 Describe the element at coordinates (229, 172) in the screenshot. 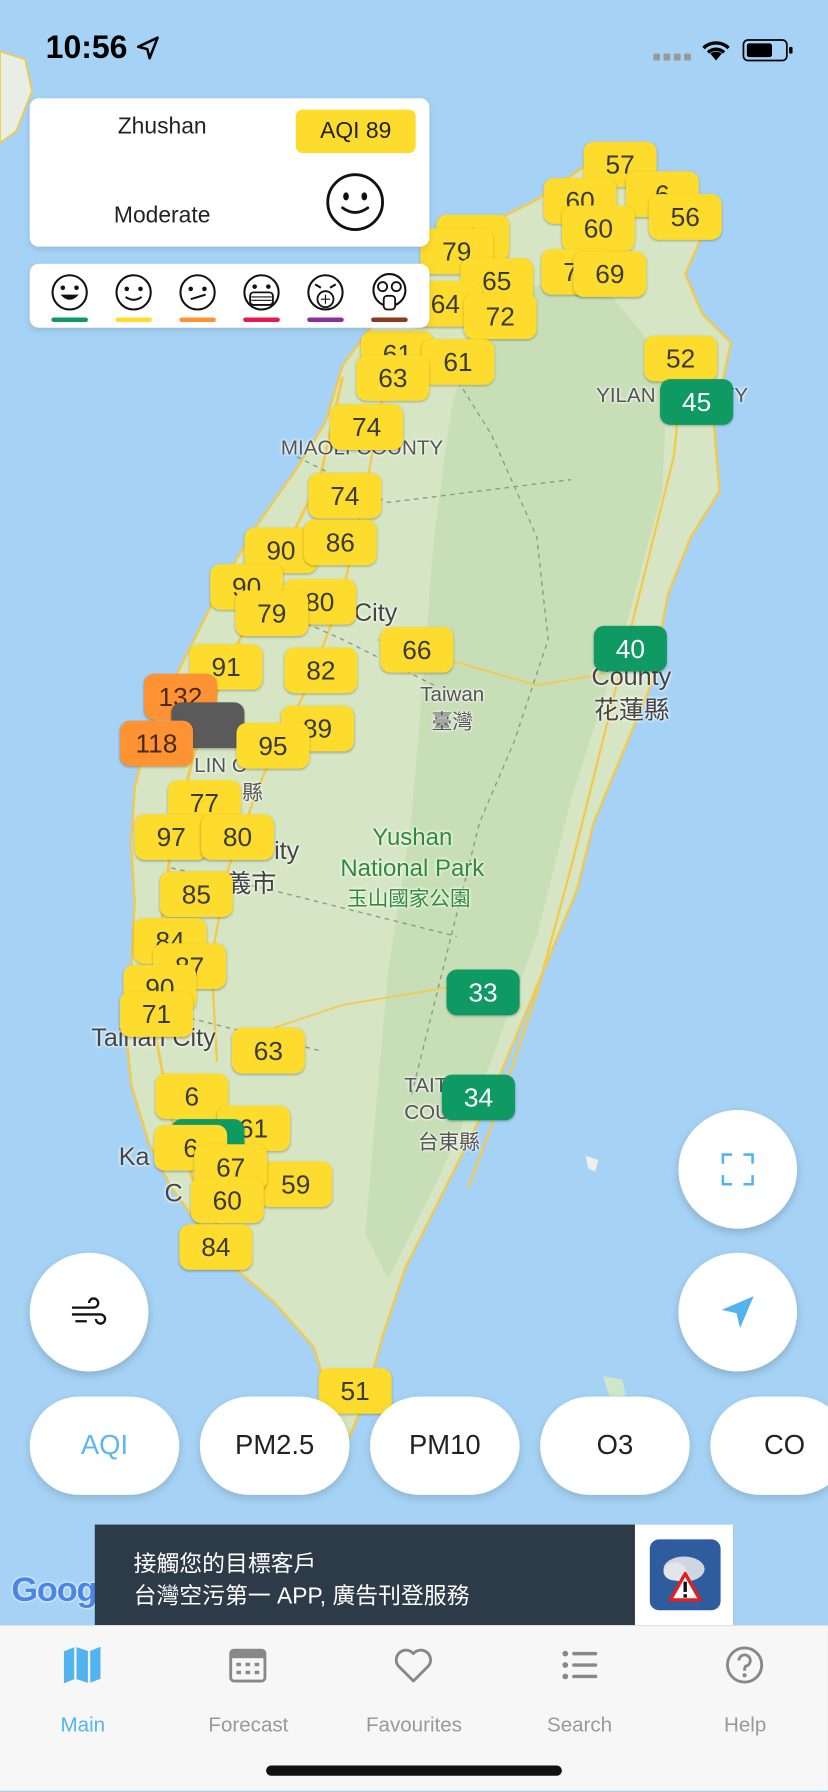

I see `station-info-card: Zhushan AQI 89 Moderate` at that location.